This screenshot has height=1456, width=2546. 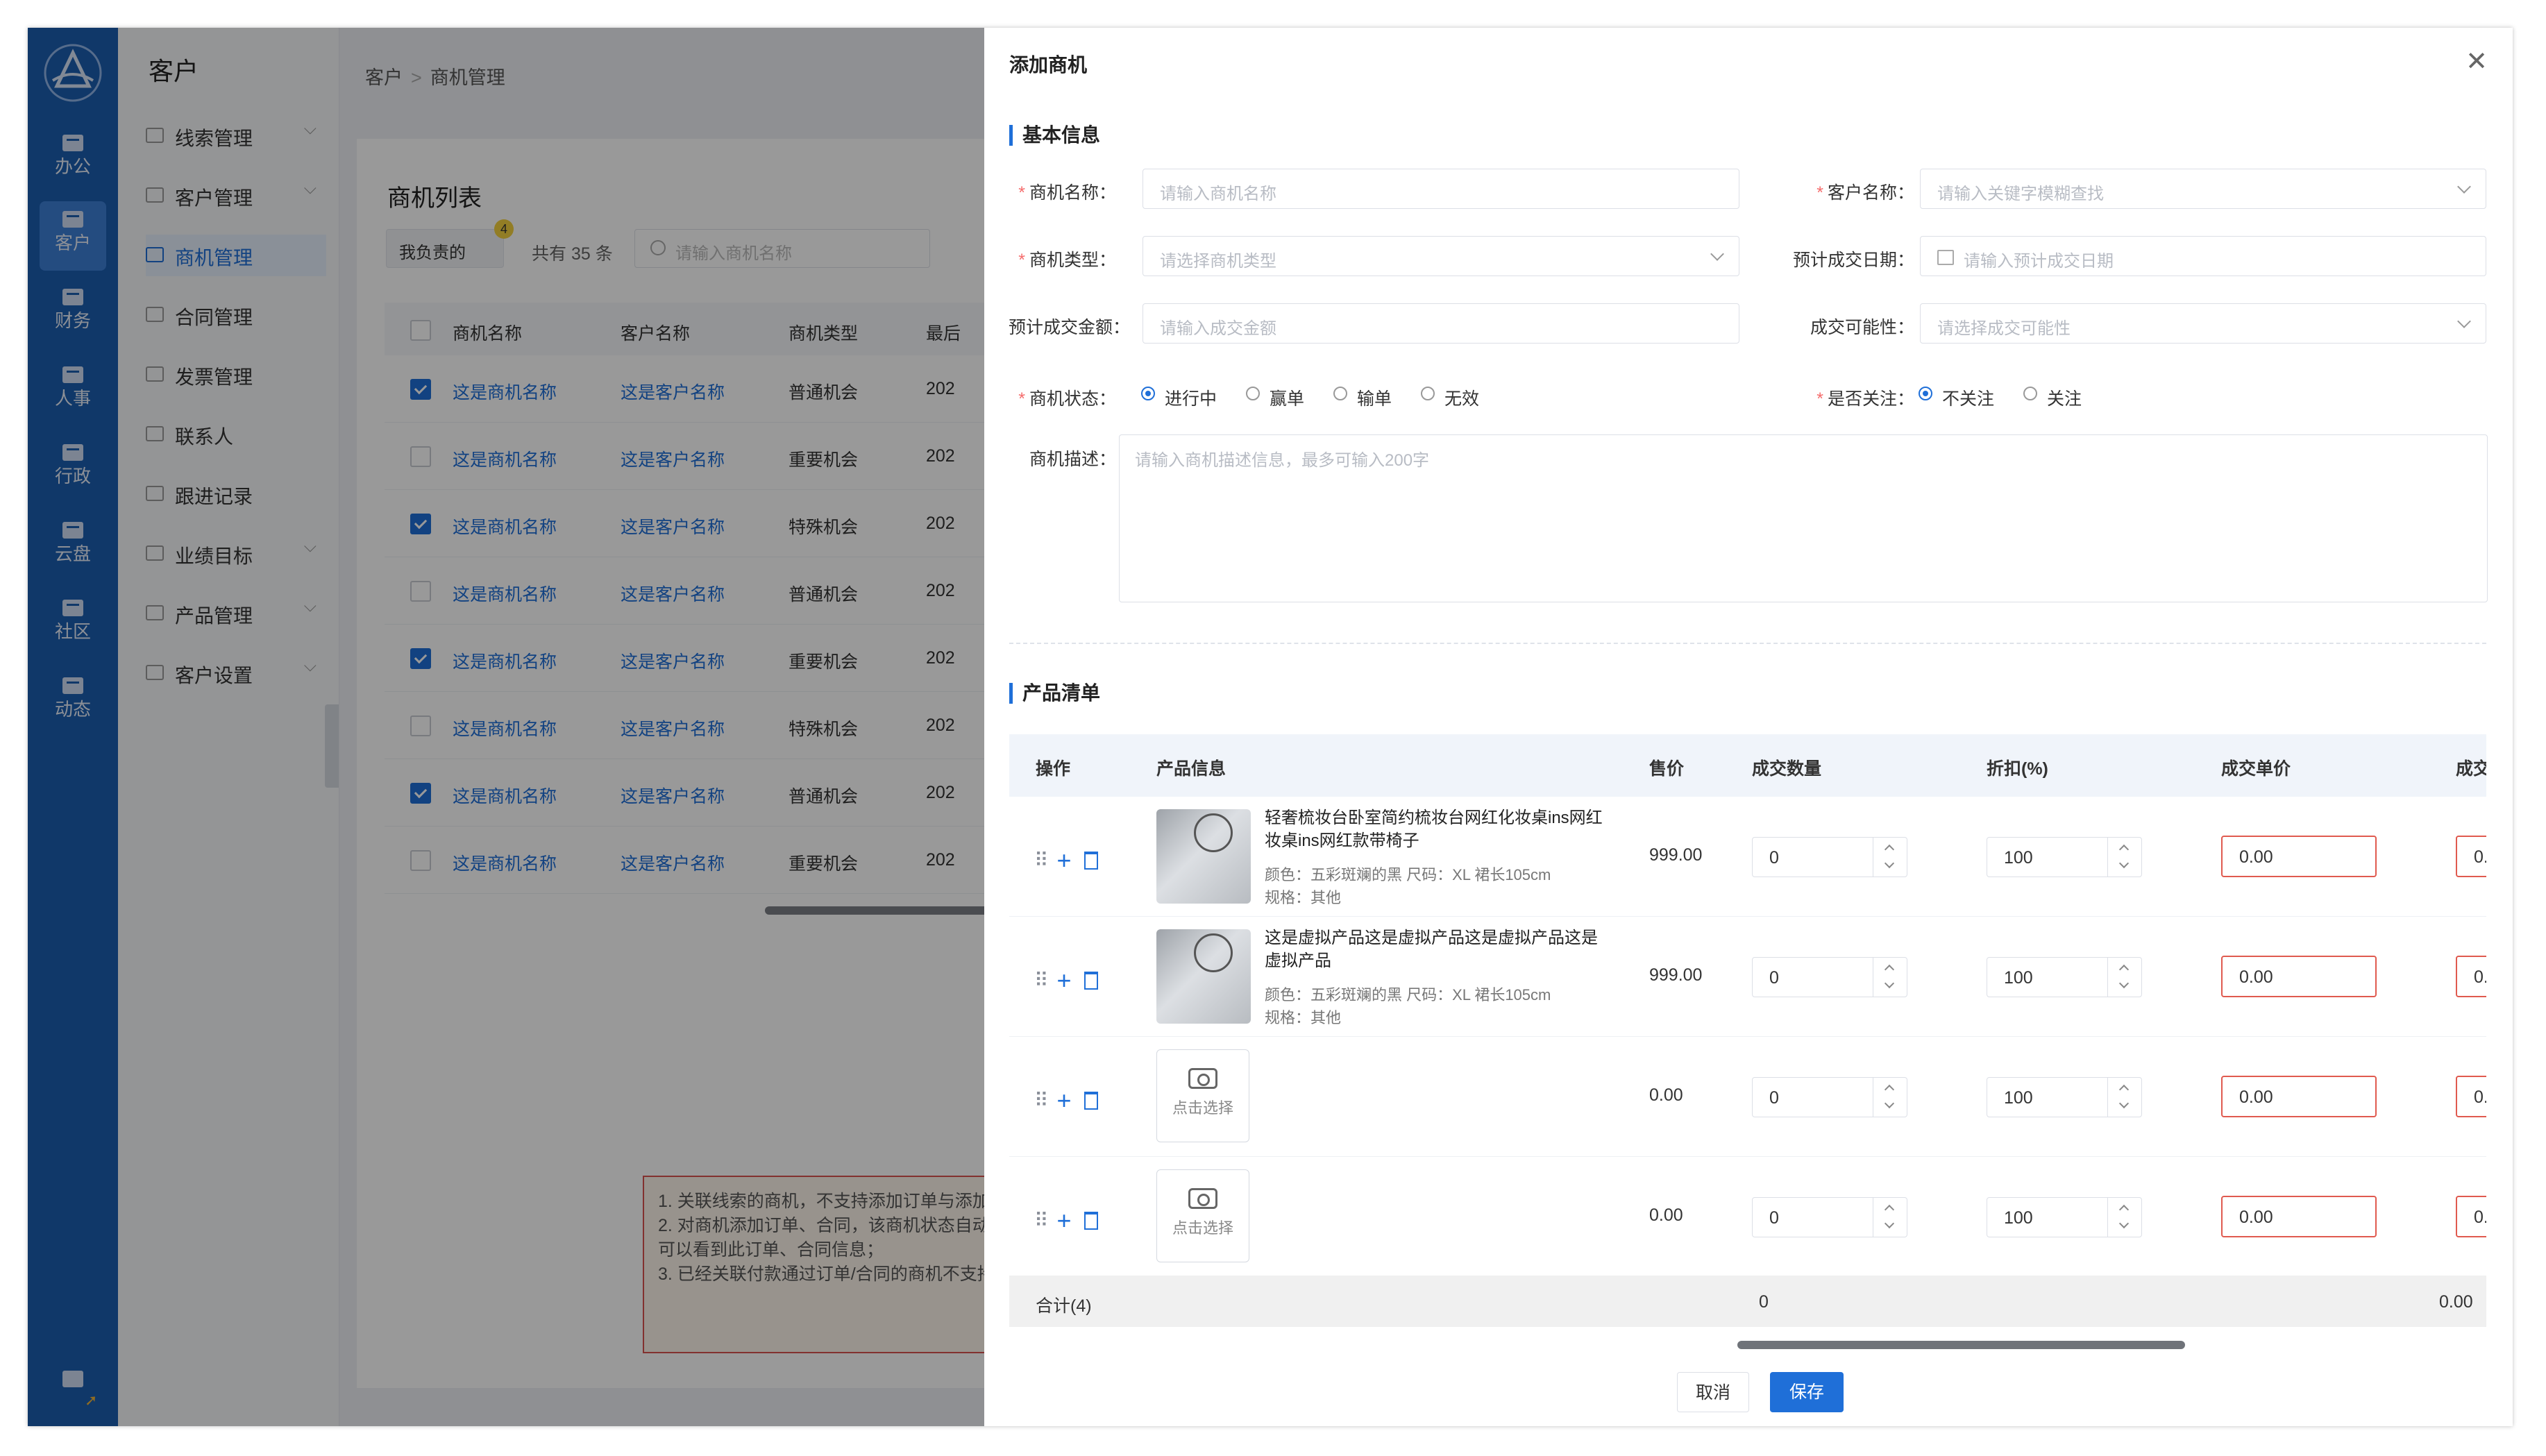 What do you see at coordinates (1441, 256) in the screenshot?
I see `opportunity-type-select: 请选择商机类型` at bounding box center [1441, 256].